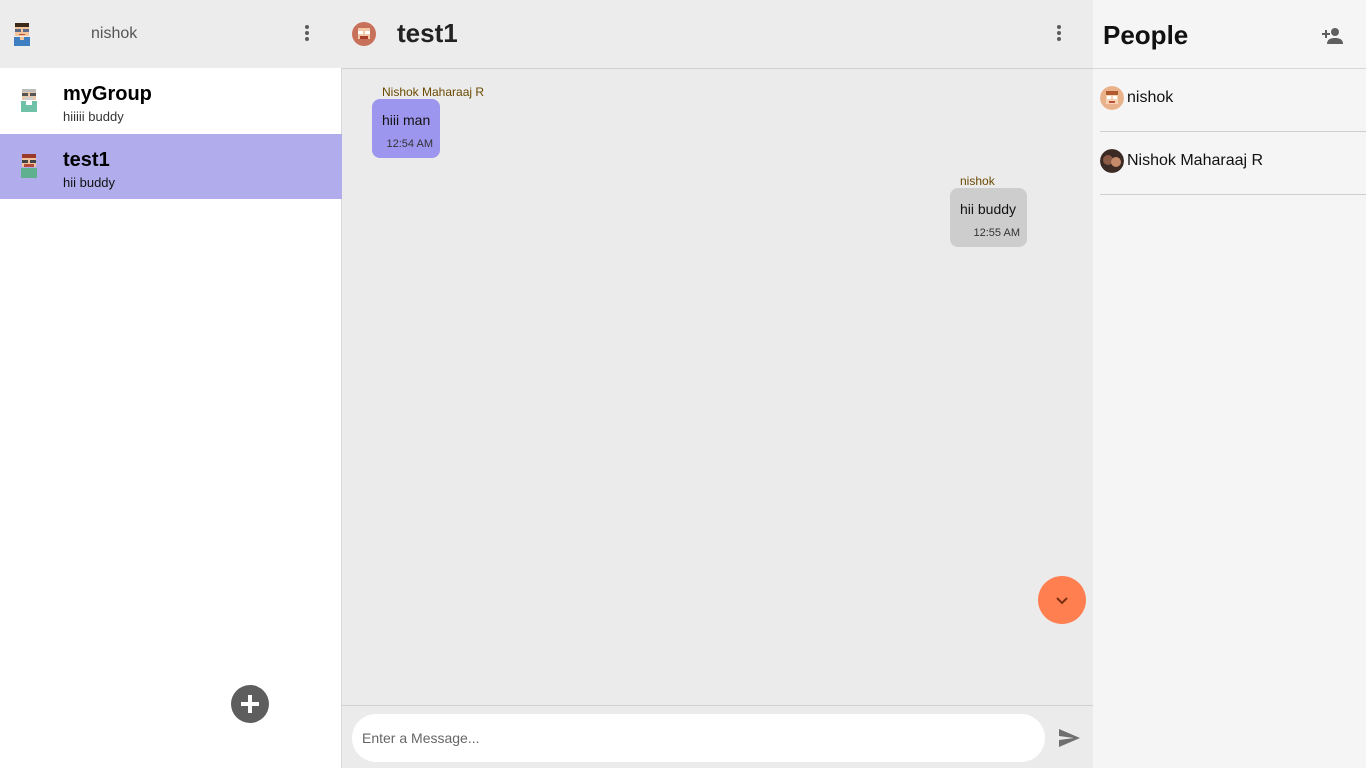  Describe the element at coordinates (1195, 160) in the screenshot. I see `person-name: Nishok Maharaaj R` at that location.